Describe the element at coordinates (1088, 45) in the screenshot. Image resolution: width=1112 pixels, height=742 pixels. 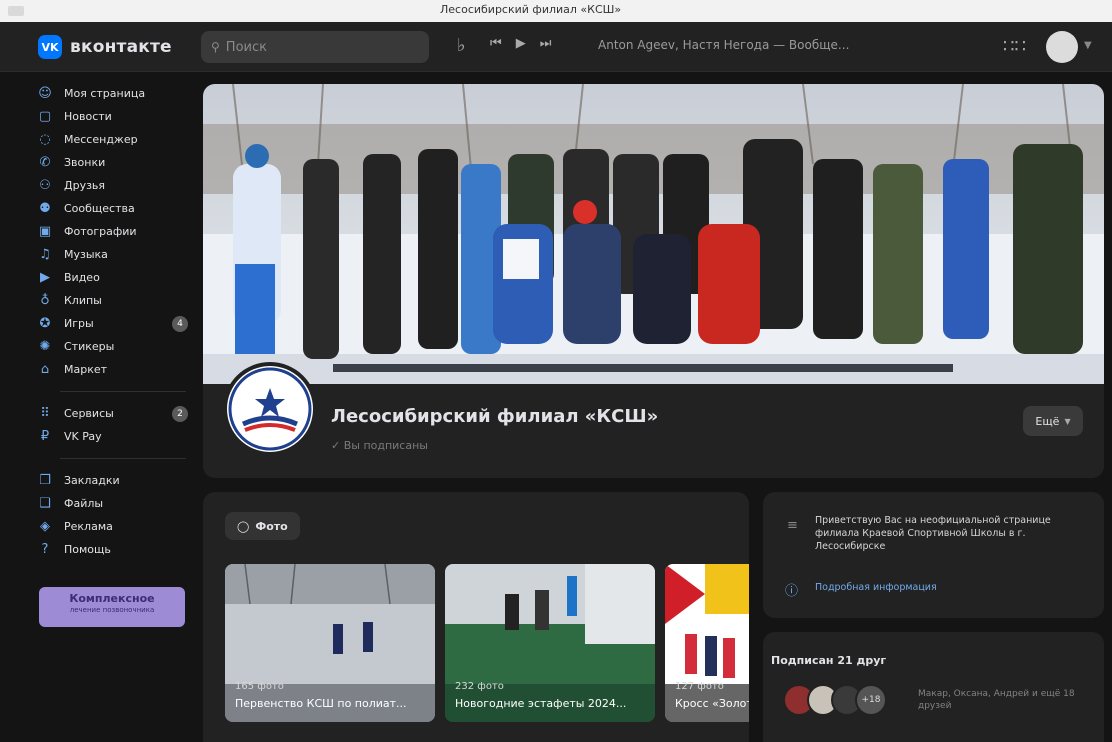
I see `chevron-down-icon: ▼` at that location.